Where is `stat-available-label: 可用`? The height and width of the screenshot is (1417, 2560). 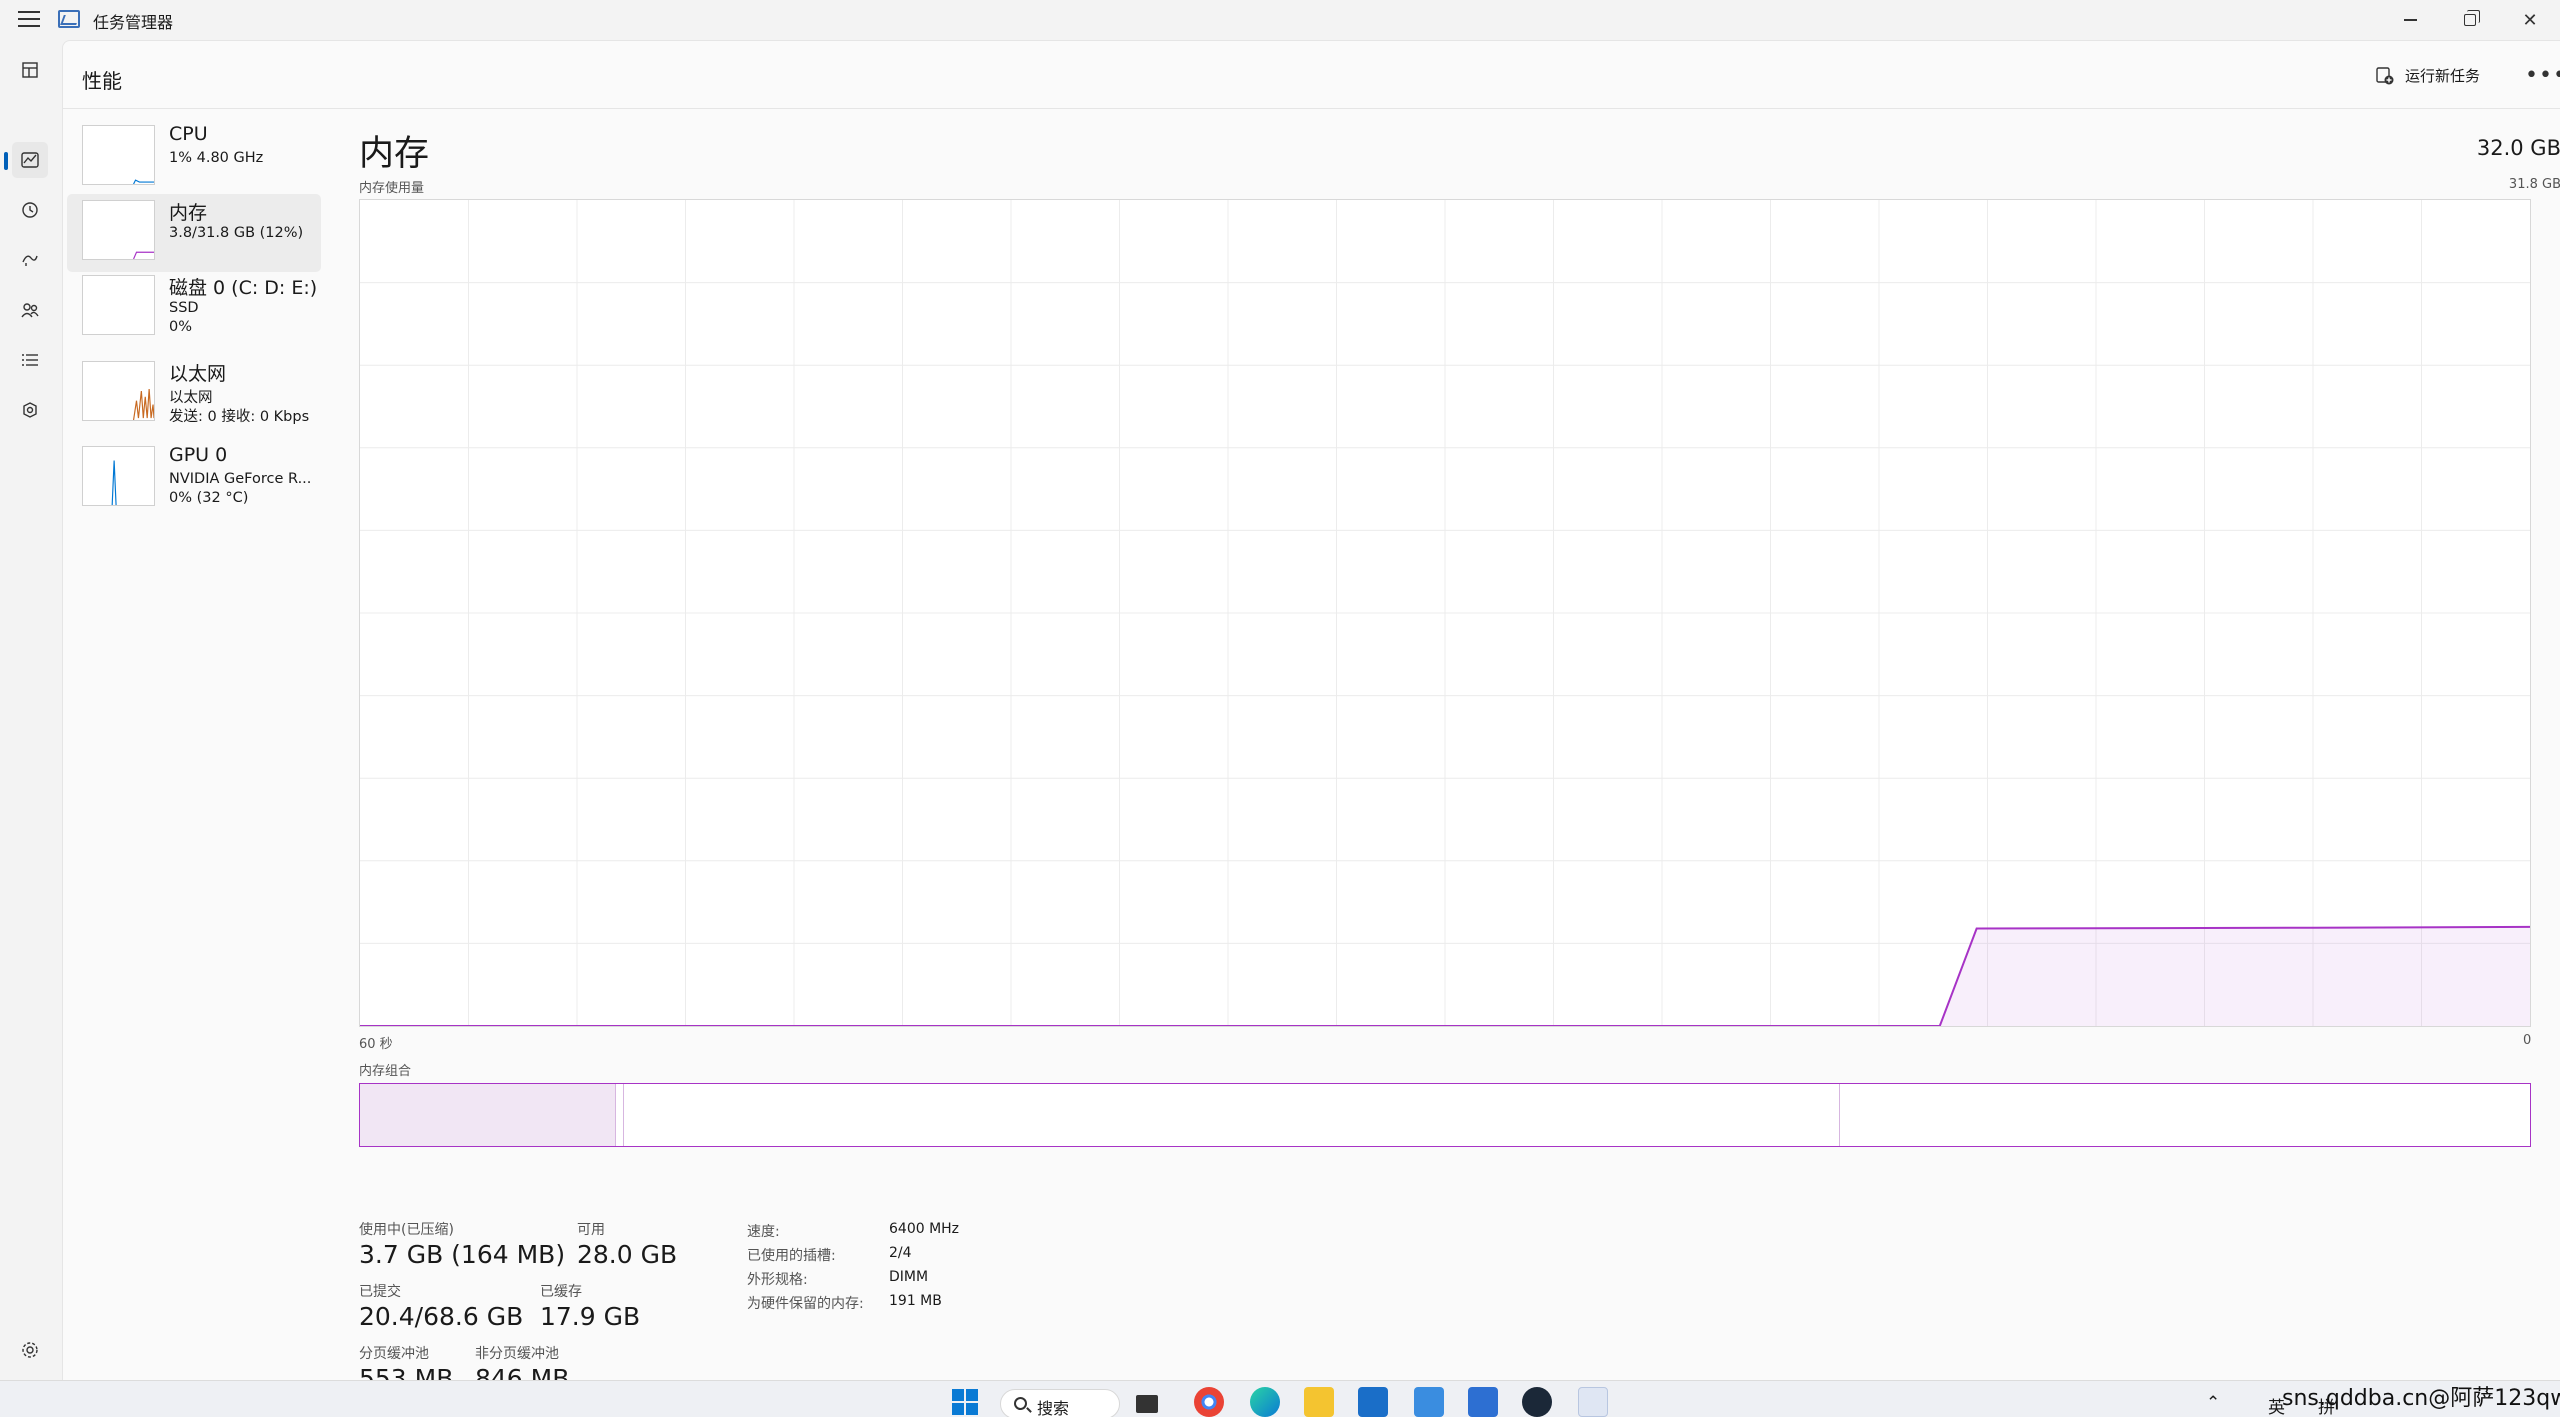 stat-available-label: 可用 is located at coordinates (591, 1230).